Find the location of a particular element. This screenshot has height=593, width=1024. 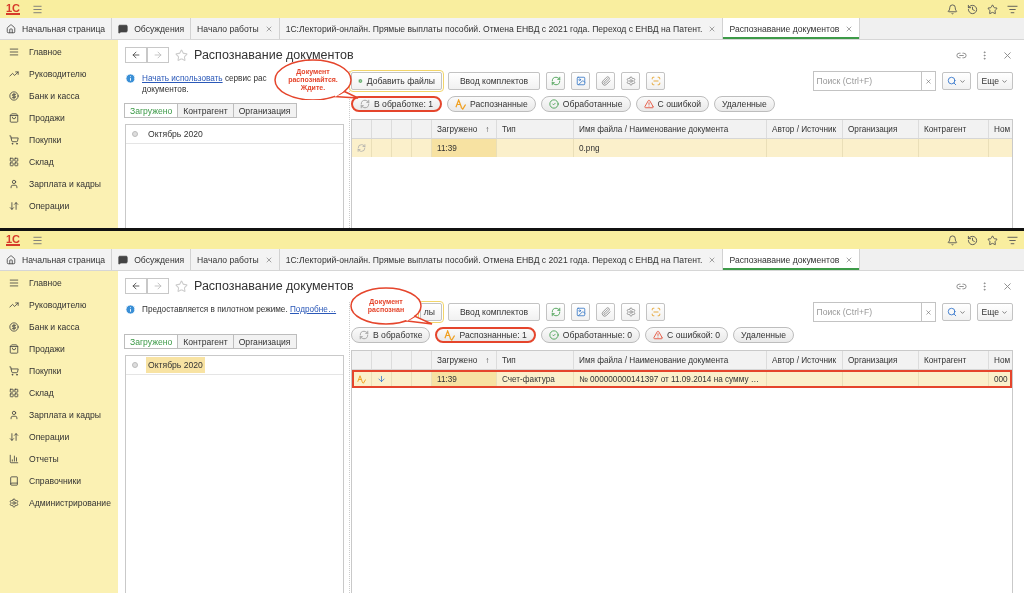

sidebar-item: Отчеты is located at coordinates (59, 459).